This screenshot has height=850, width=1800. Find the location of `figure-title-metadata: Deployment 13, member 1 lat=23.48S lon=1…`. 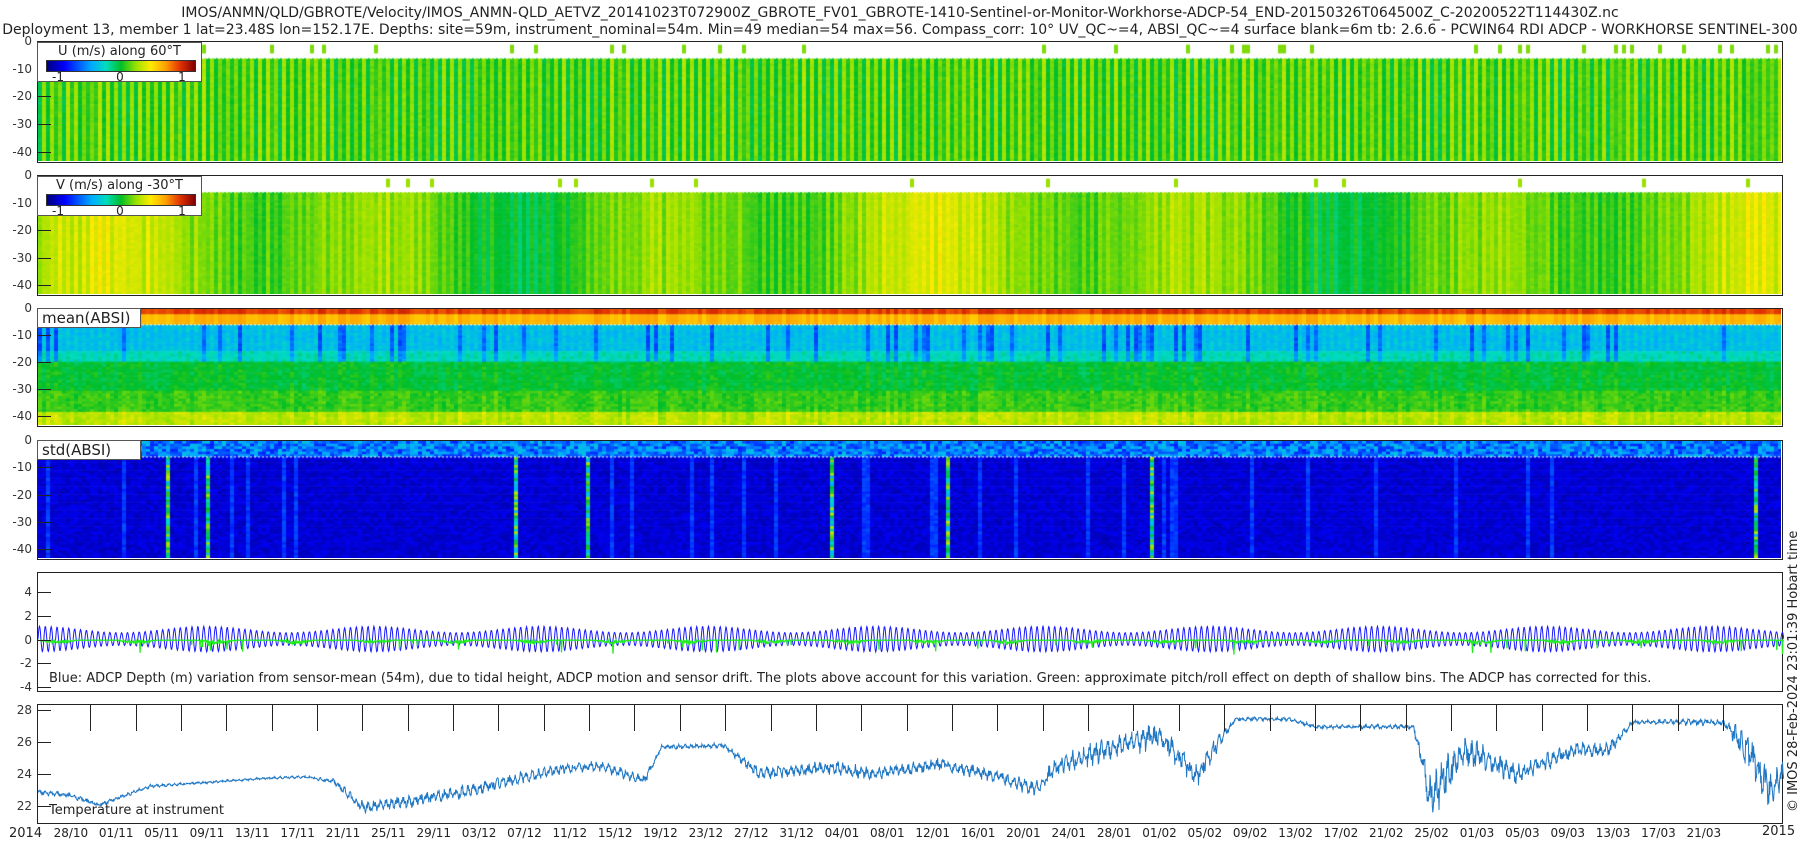

figure-title-metadata: Deployment 13, member 1 lat=23.48S lon=1… is located at coordinates (900, 30).